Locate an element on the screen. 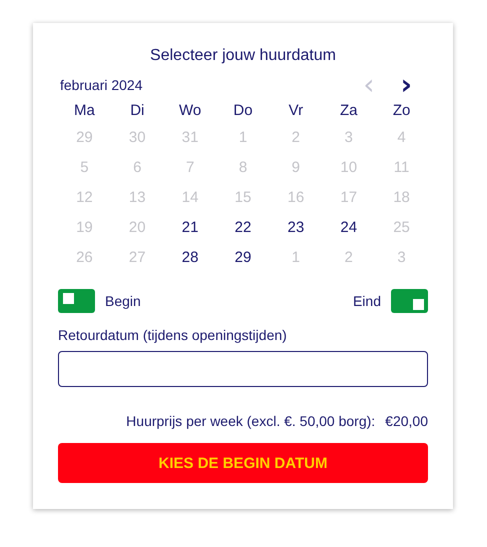 The width and height of the screenshot is (487, 547). calendar-day: 29 is located at coordinates (243, 258).